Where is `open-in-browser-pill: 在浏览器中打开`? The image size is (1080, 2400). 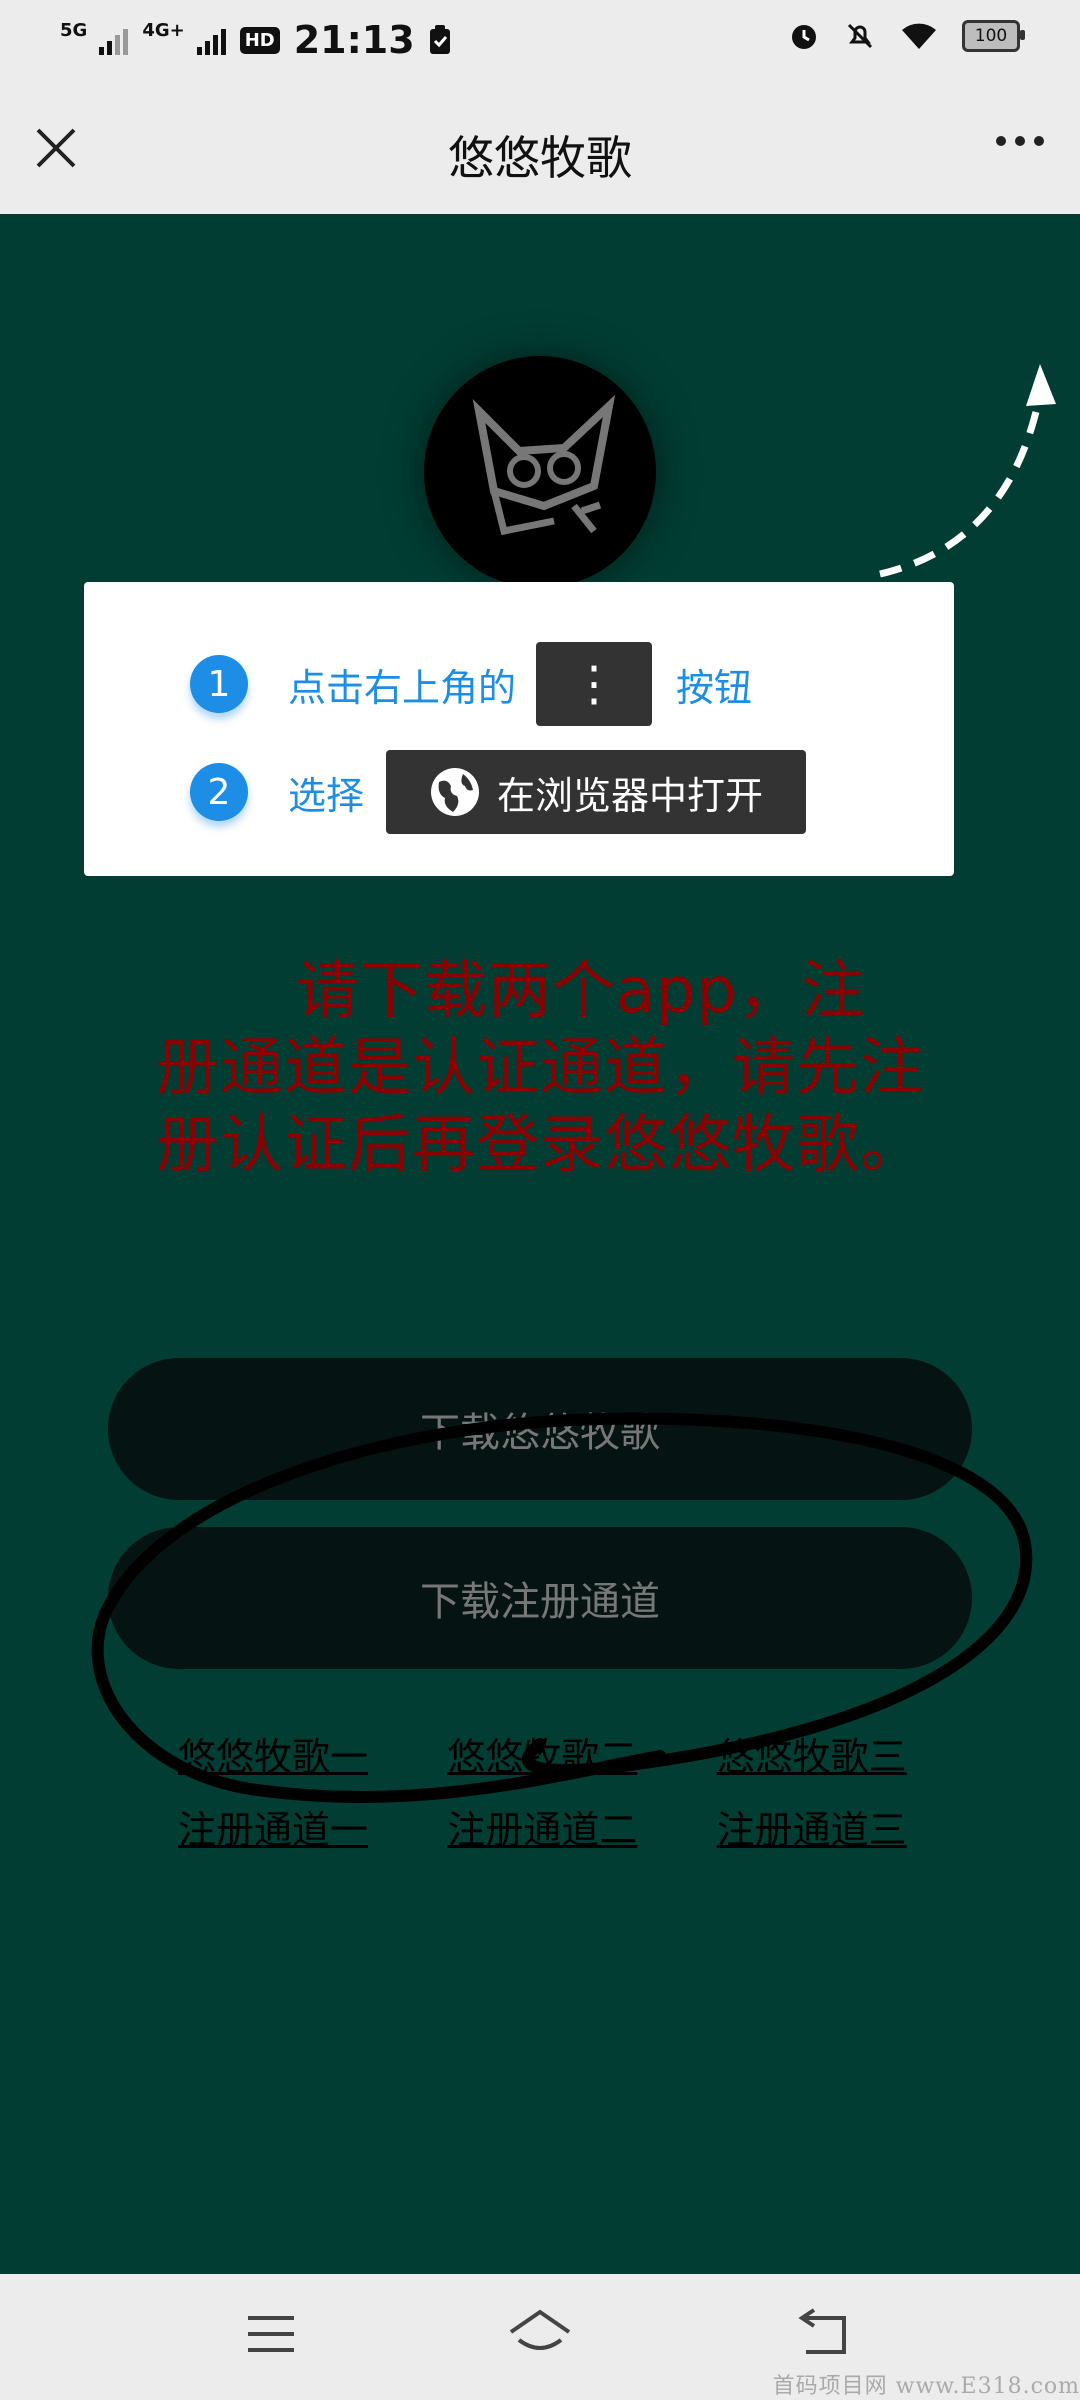 open-in-browser-pill: 在浏览器中打开 is located at coordinates (596, 792).